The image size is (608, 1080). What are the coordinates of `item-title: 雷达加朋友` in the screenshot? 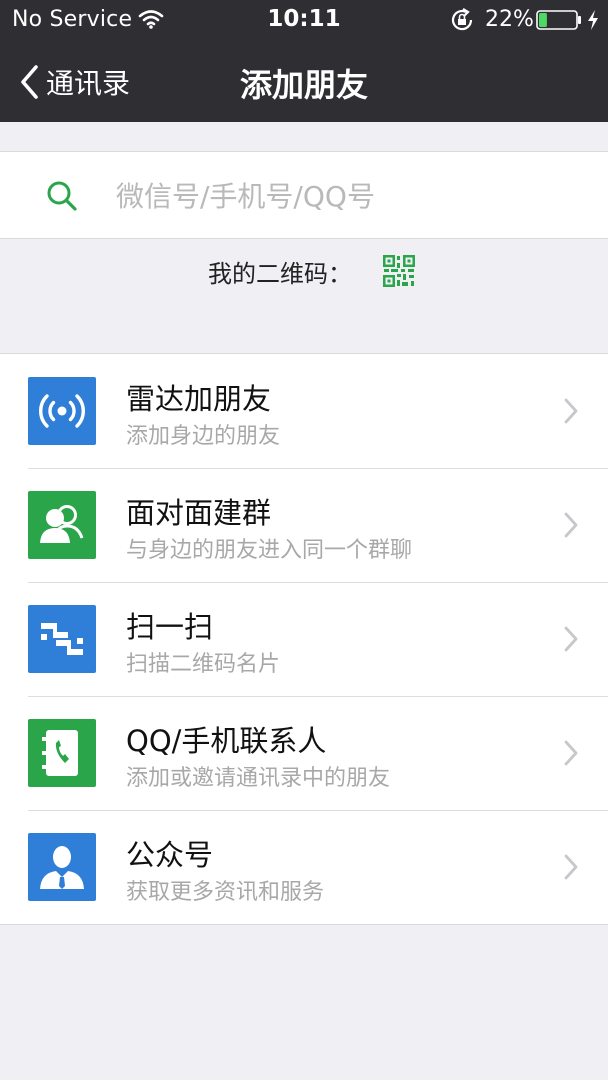 It's located at (199, 399).